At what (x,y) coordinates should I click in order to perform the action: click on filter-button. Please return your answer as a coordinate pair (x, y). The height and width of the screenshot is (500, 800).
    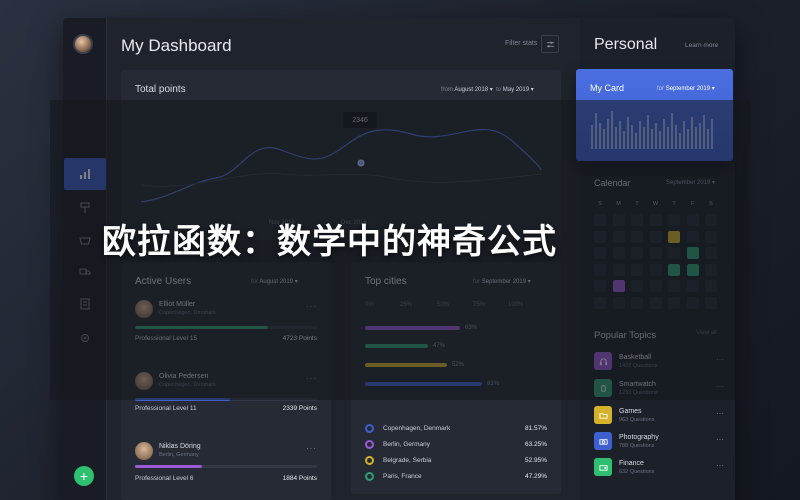
    Looking at the image, I should click on (550, 44).